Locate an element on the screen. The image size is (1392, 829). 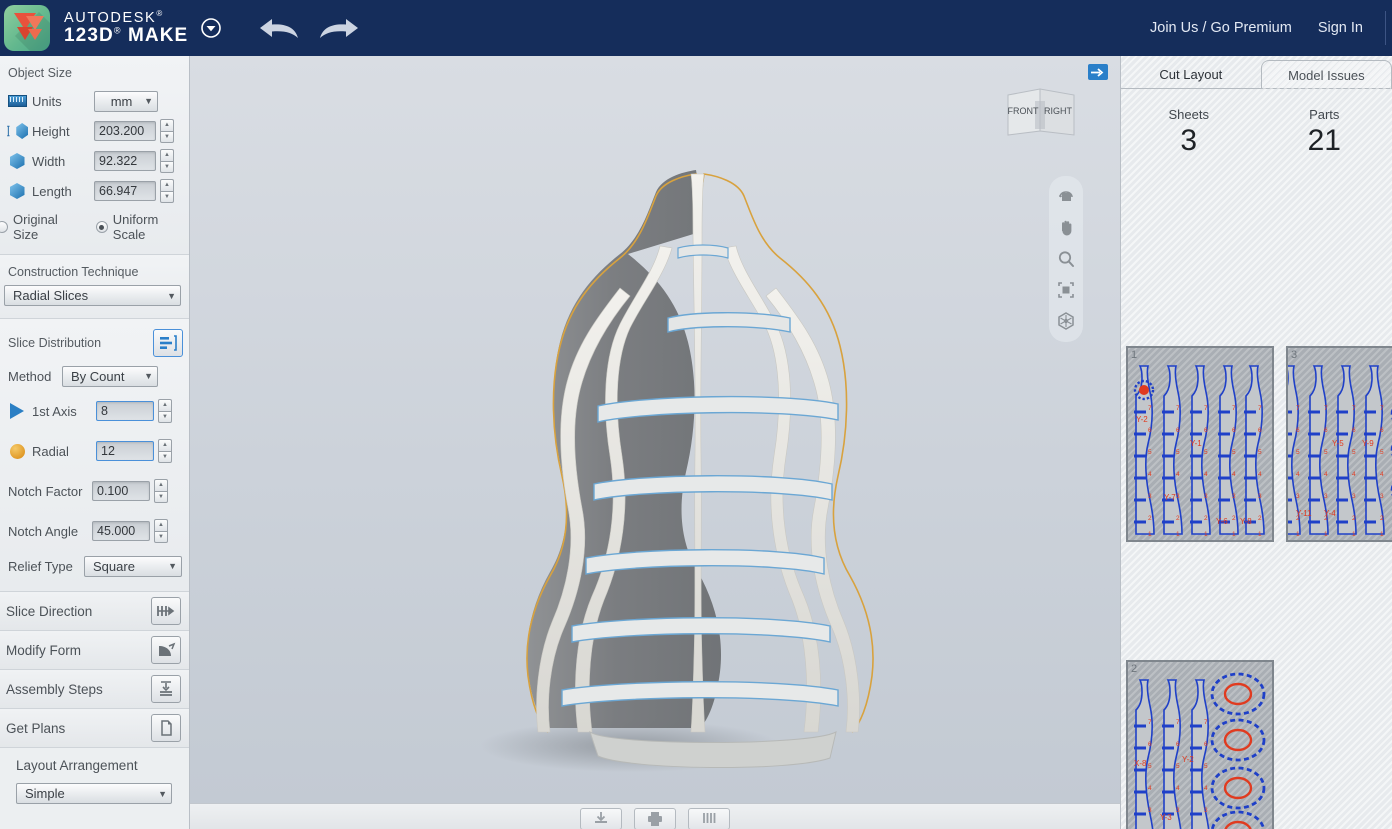
units-dropdown: mm ▼ is located at coordinates (126, 101).